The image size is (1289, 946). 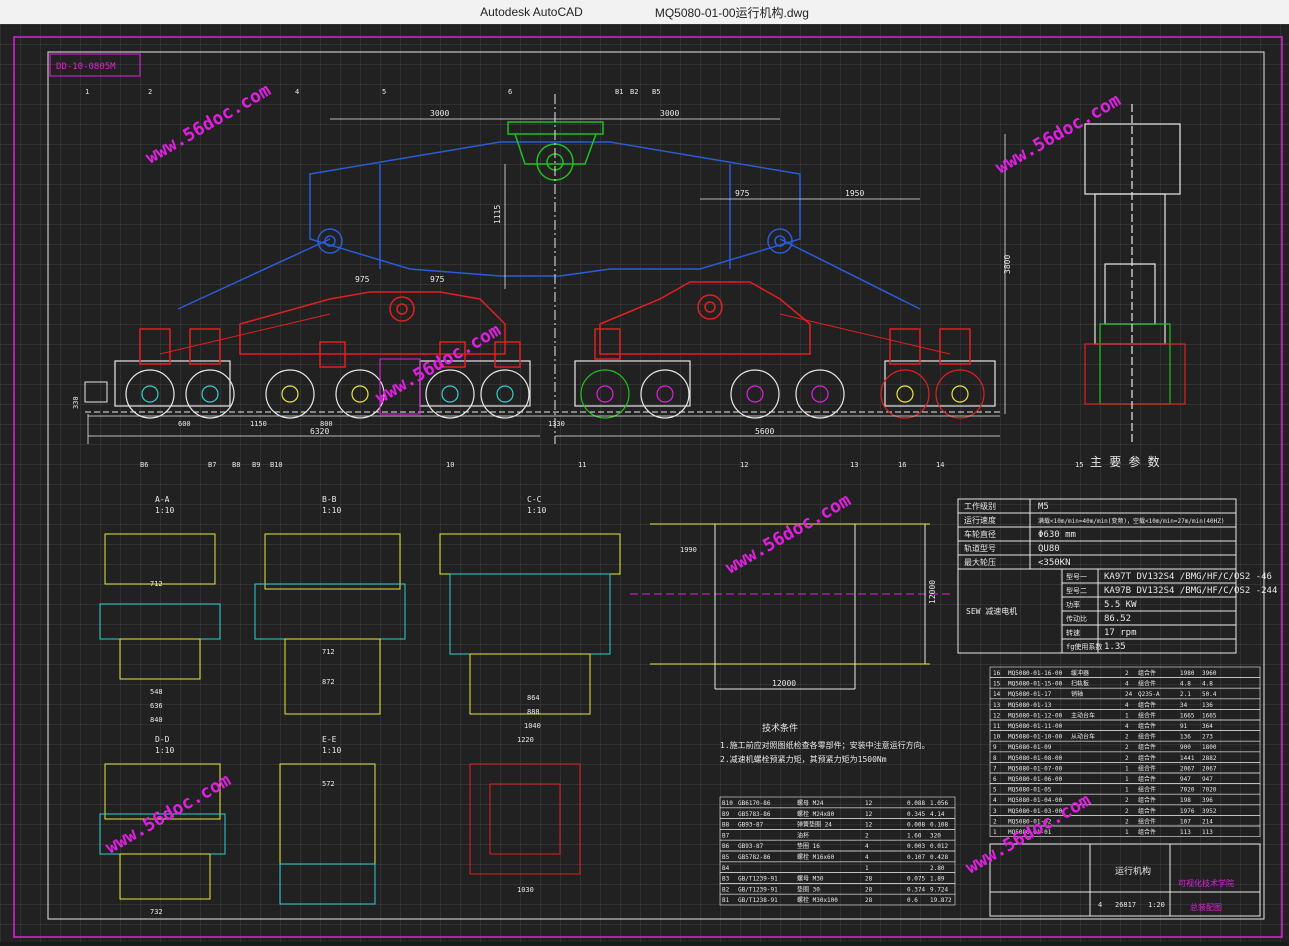 I want to click on dim-1950: 1950, so click(x=854, y=193).